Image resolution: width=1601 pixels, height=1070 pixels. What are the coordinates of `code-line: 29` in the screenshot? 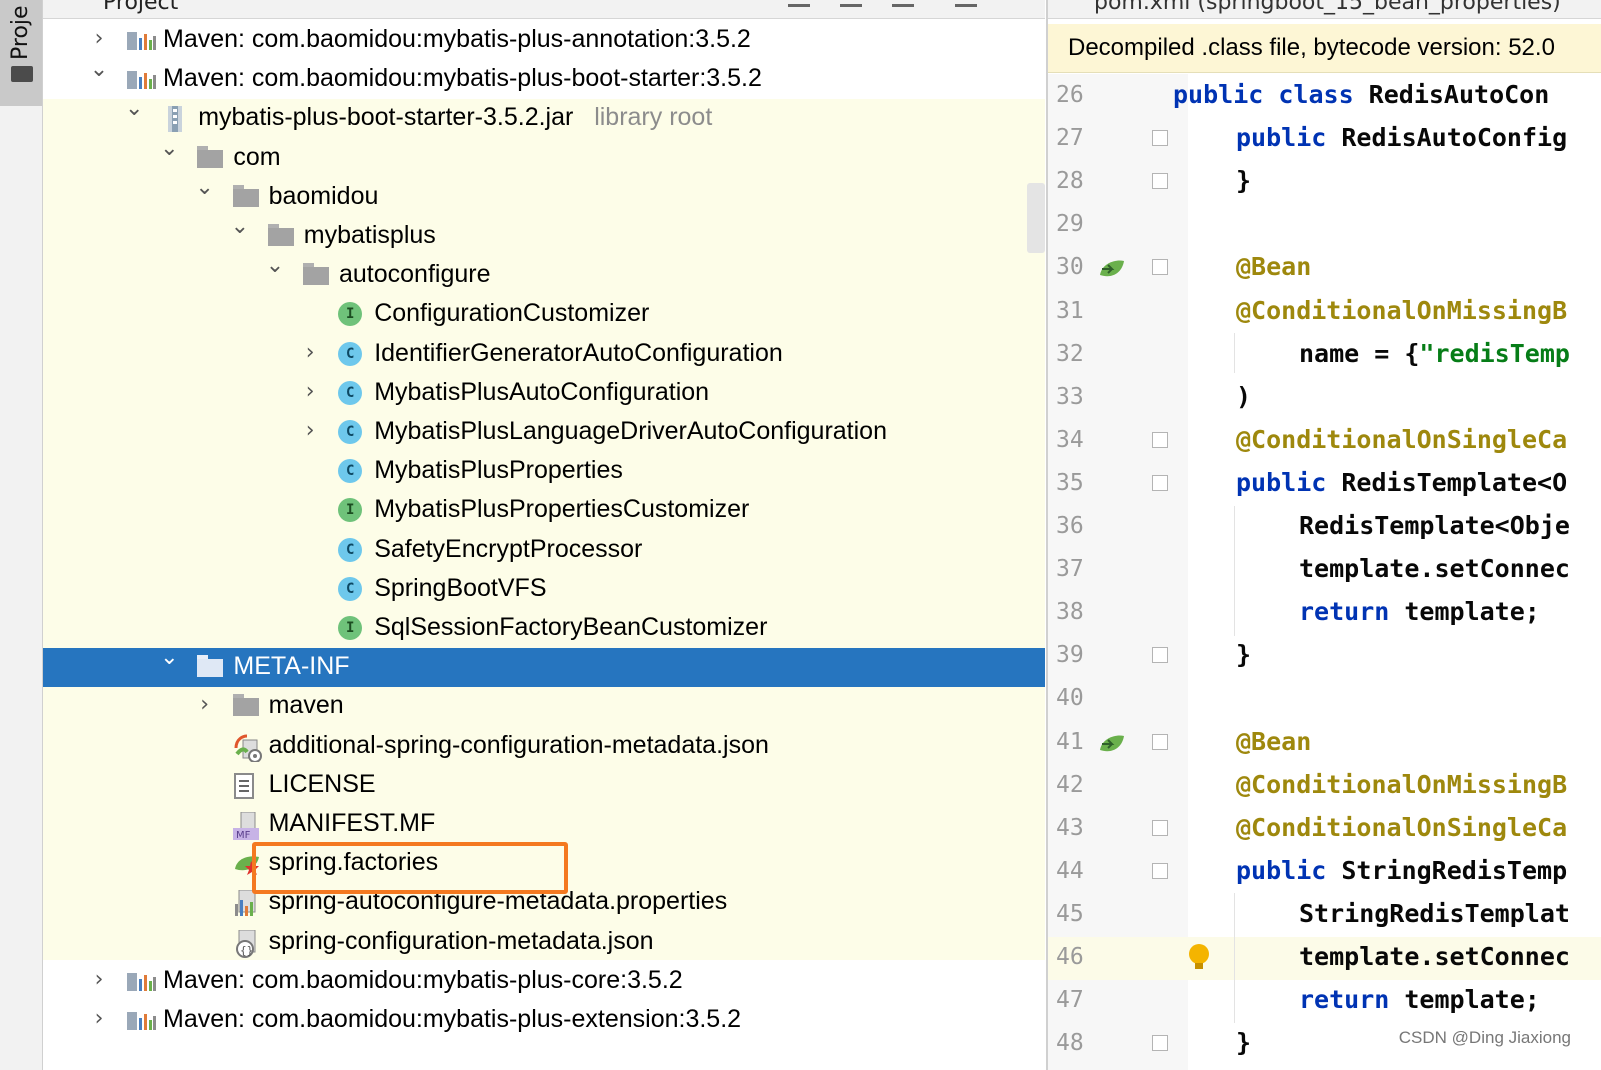 It's located at (1324, 225).